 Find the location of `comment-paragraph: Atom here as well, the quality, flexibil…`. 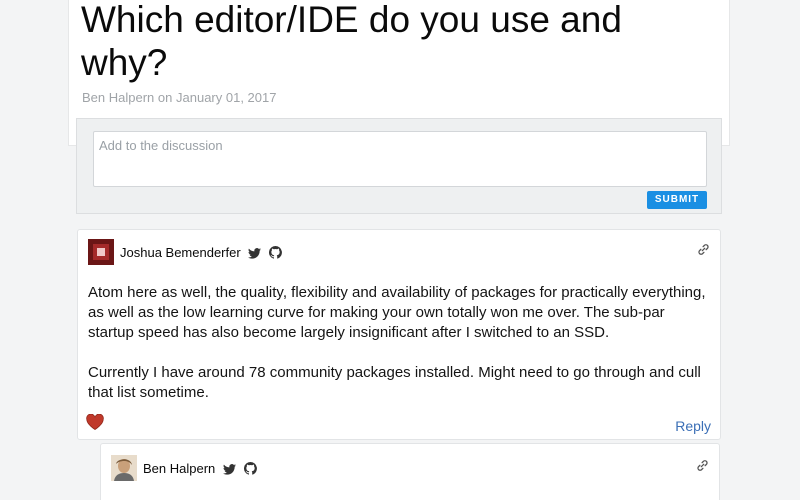

comment-paragraph: Atom here as well, the quality, flexibil… is located at coordinates (397, 312).